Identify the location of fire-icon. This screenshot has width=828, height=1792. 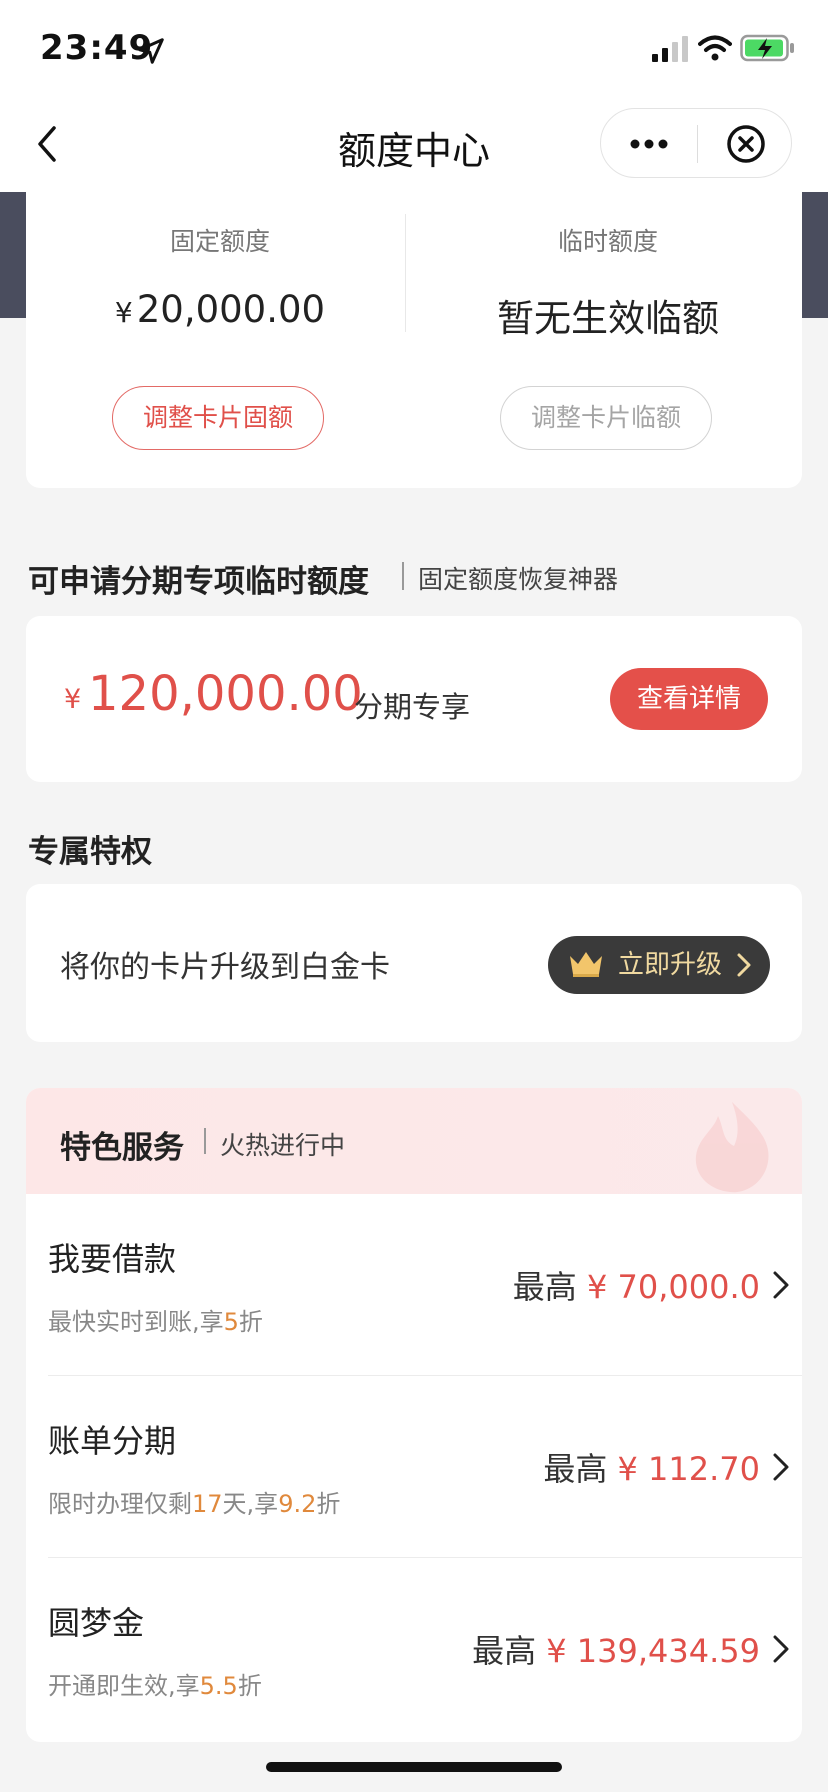
(732, 1147).